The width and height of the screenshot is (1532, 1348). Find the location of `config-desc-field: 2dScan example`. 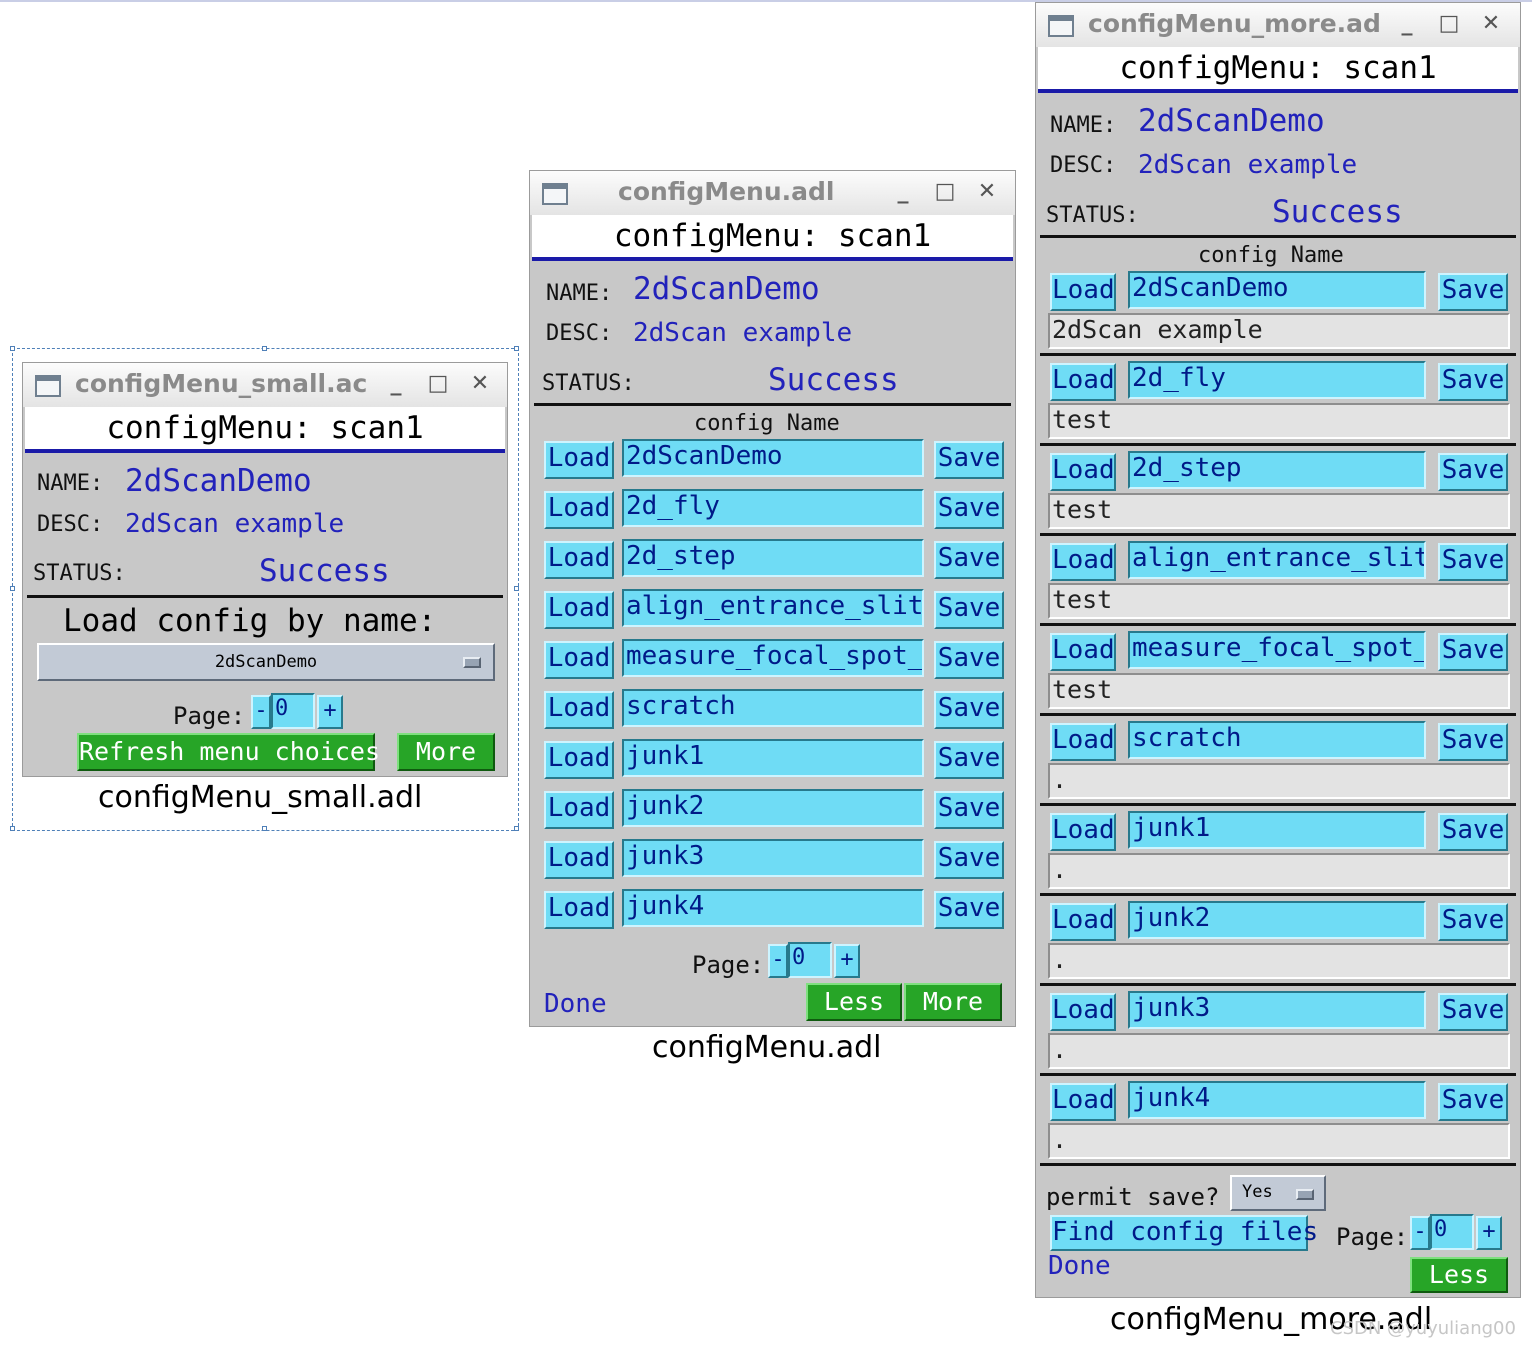

config-desc-field: 2dScan example is located at coordinates (1279, 331).